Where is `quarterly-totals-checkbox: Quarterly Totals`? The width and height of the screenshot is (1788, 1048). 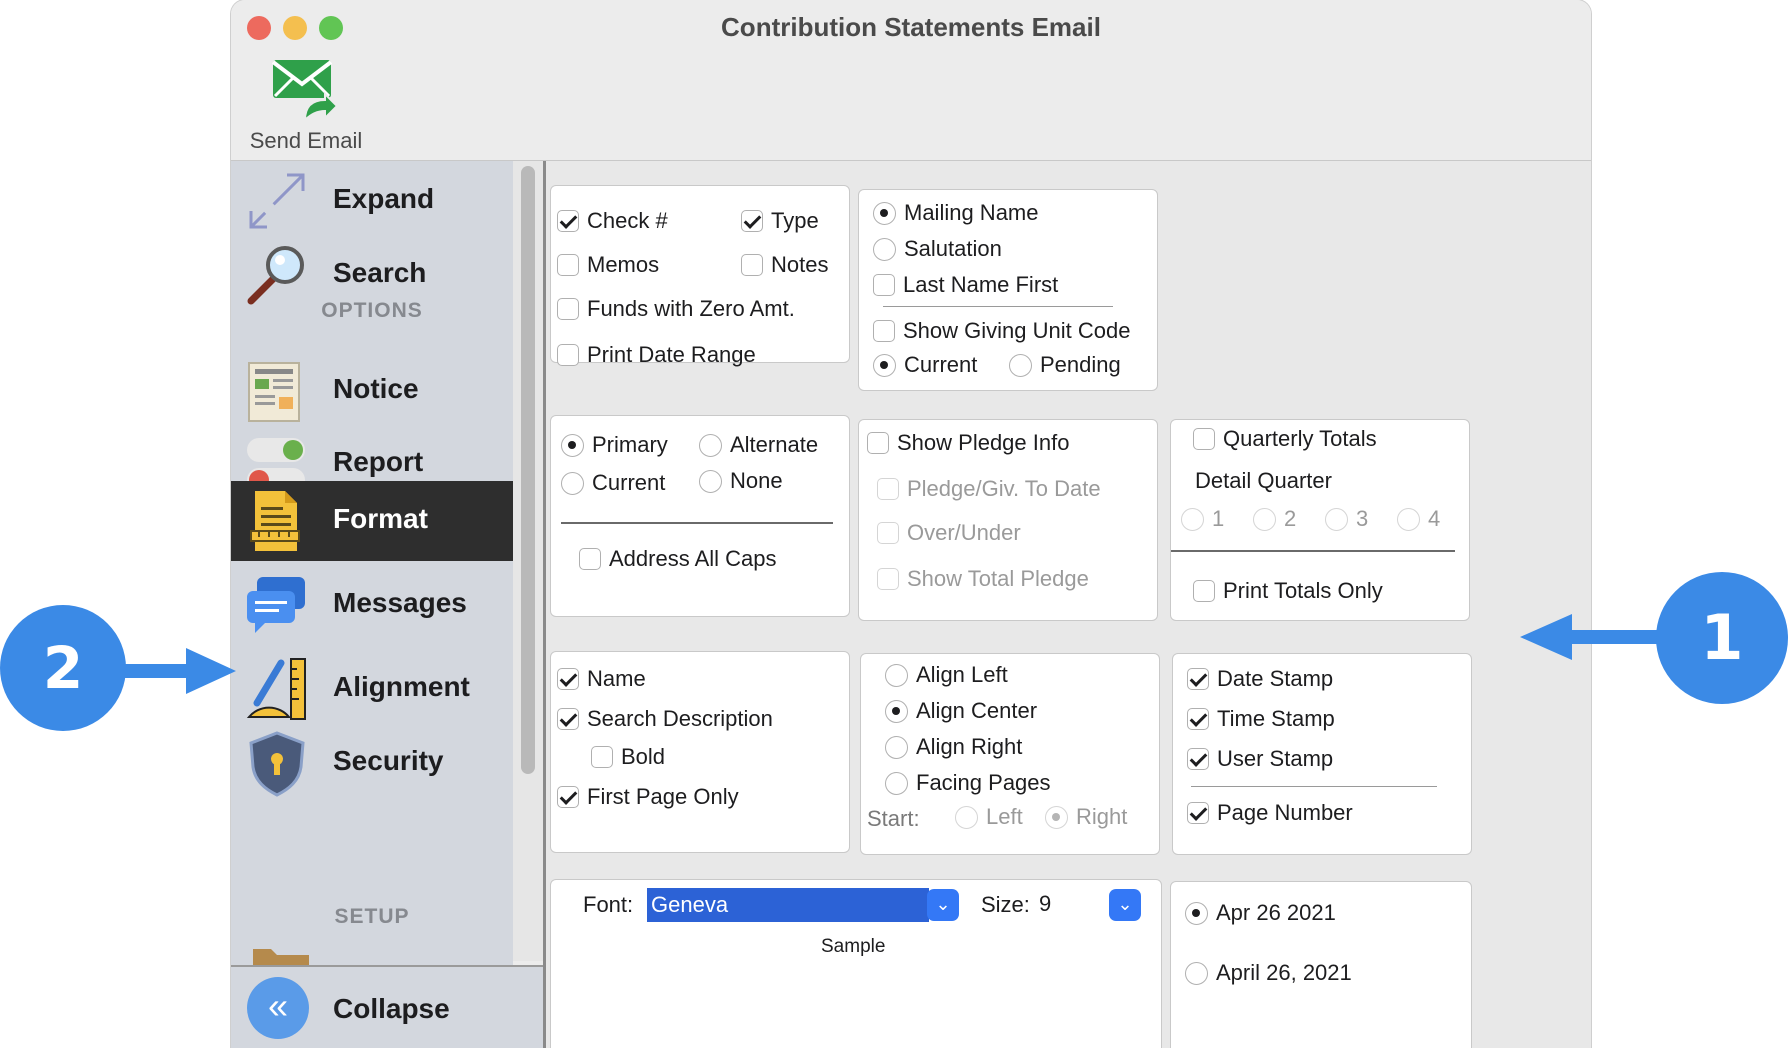
quarterly-totals-checkbox: Quarterly Totals is located at coordinates (1285, 439).